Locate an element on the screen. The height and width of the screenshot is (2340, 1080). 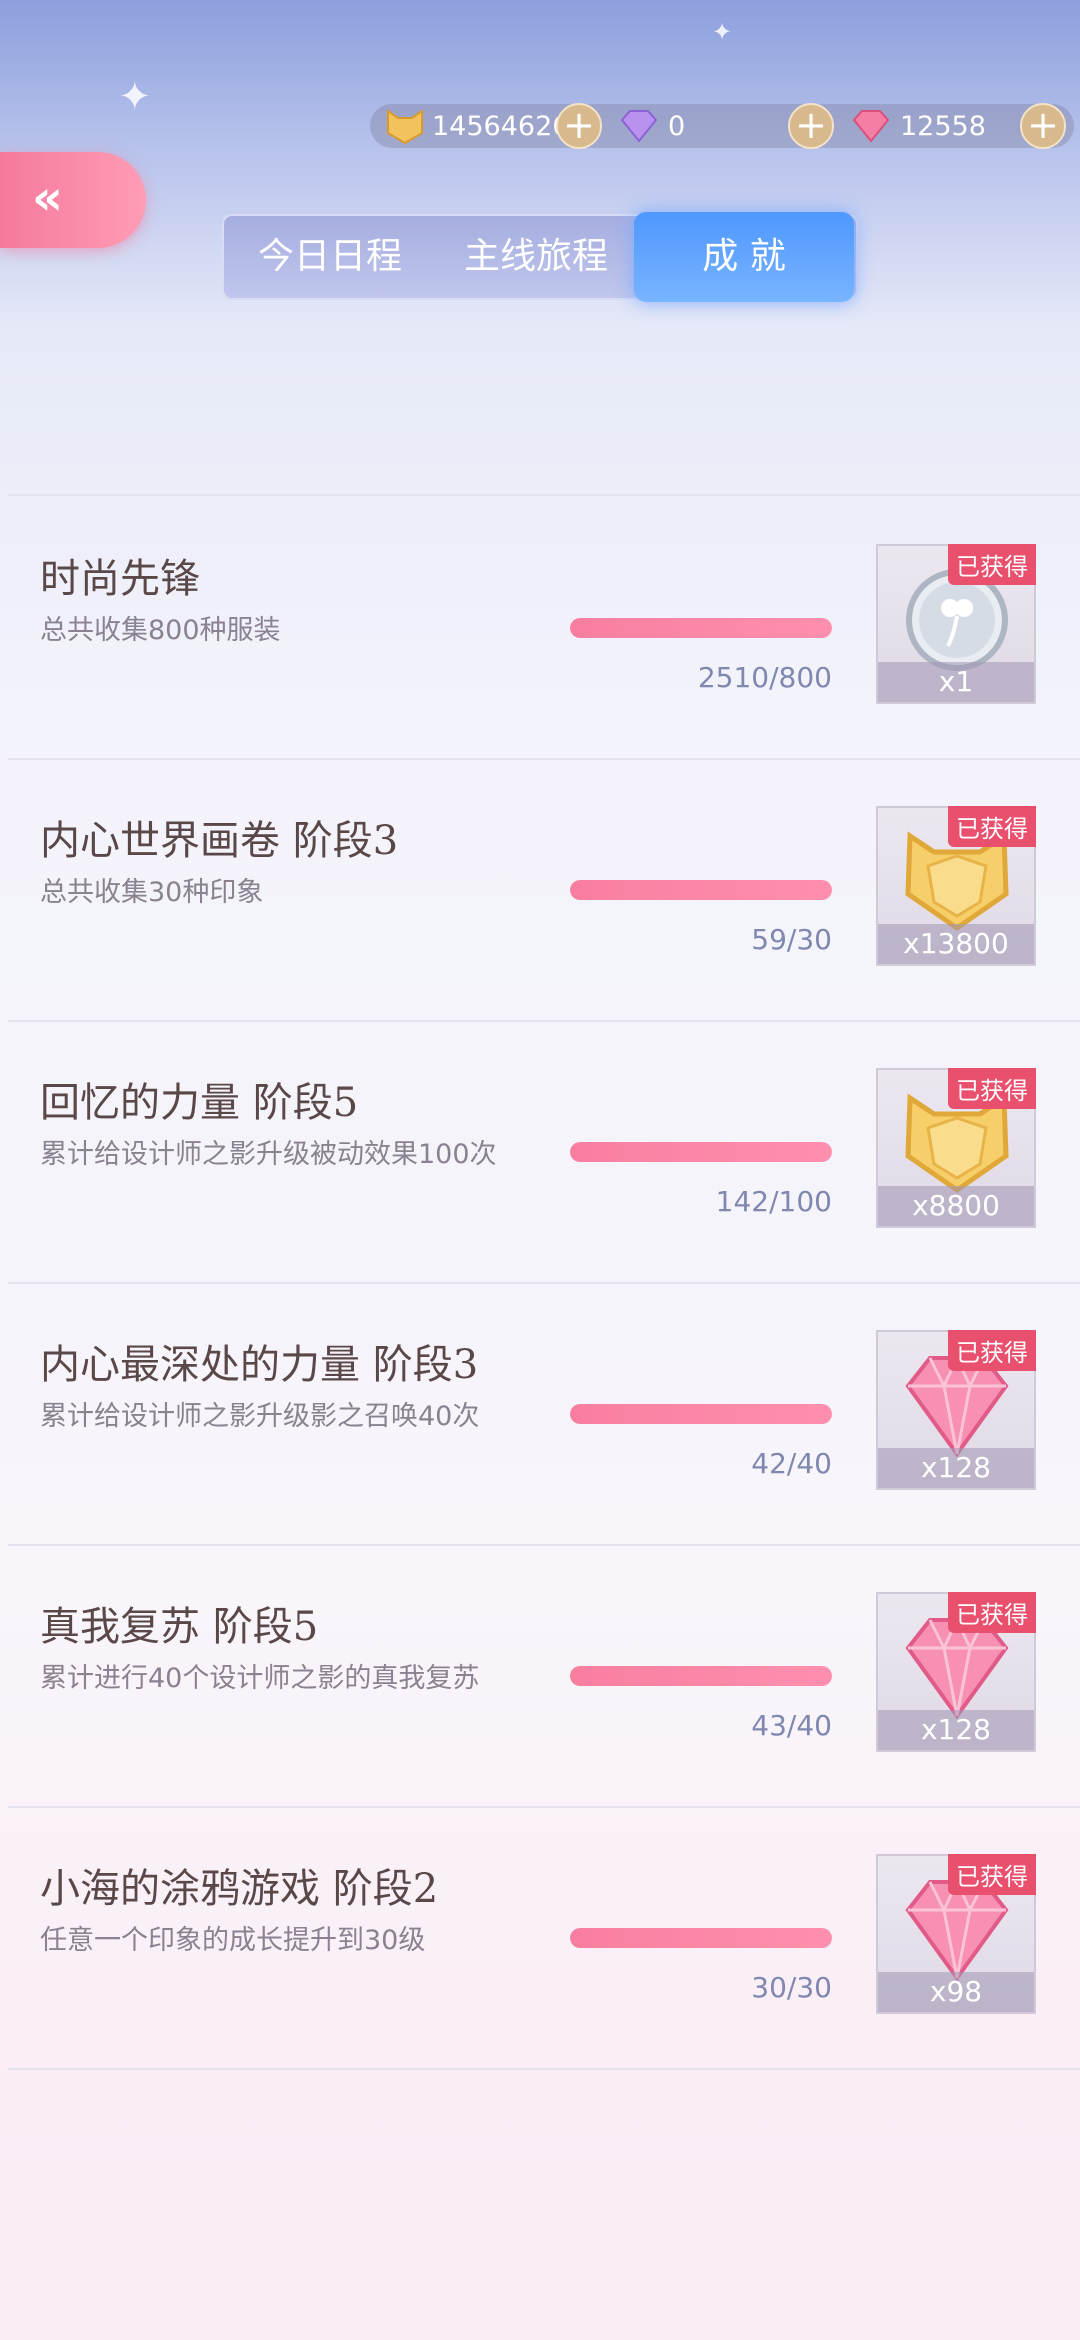
achievement-title: 真我复苏 阶段5 is located at coordinates (179, 1627).